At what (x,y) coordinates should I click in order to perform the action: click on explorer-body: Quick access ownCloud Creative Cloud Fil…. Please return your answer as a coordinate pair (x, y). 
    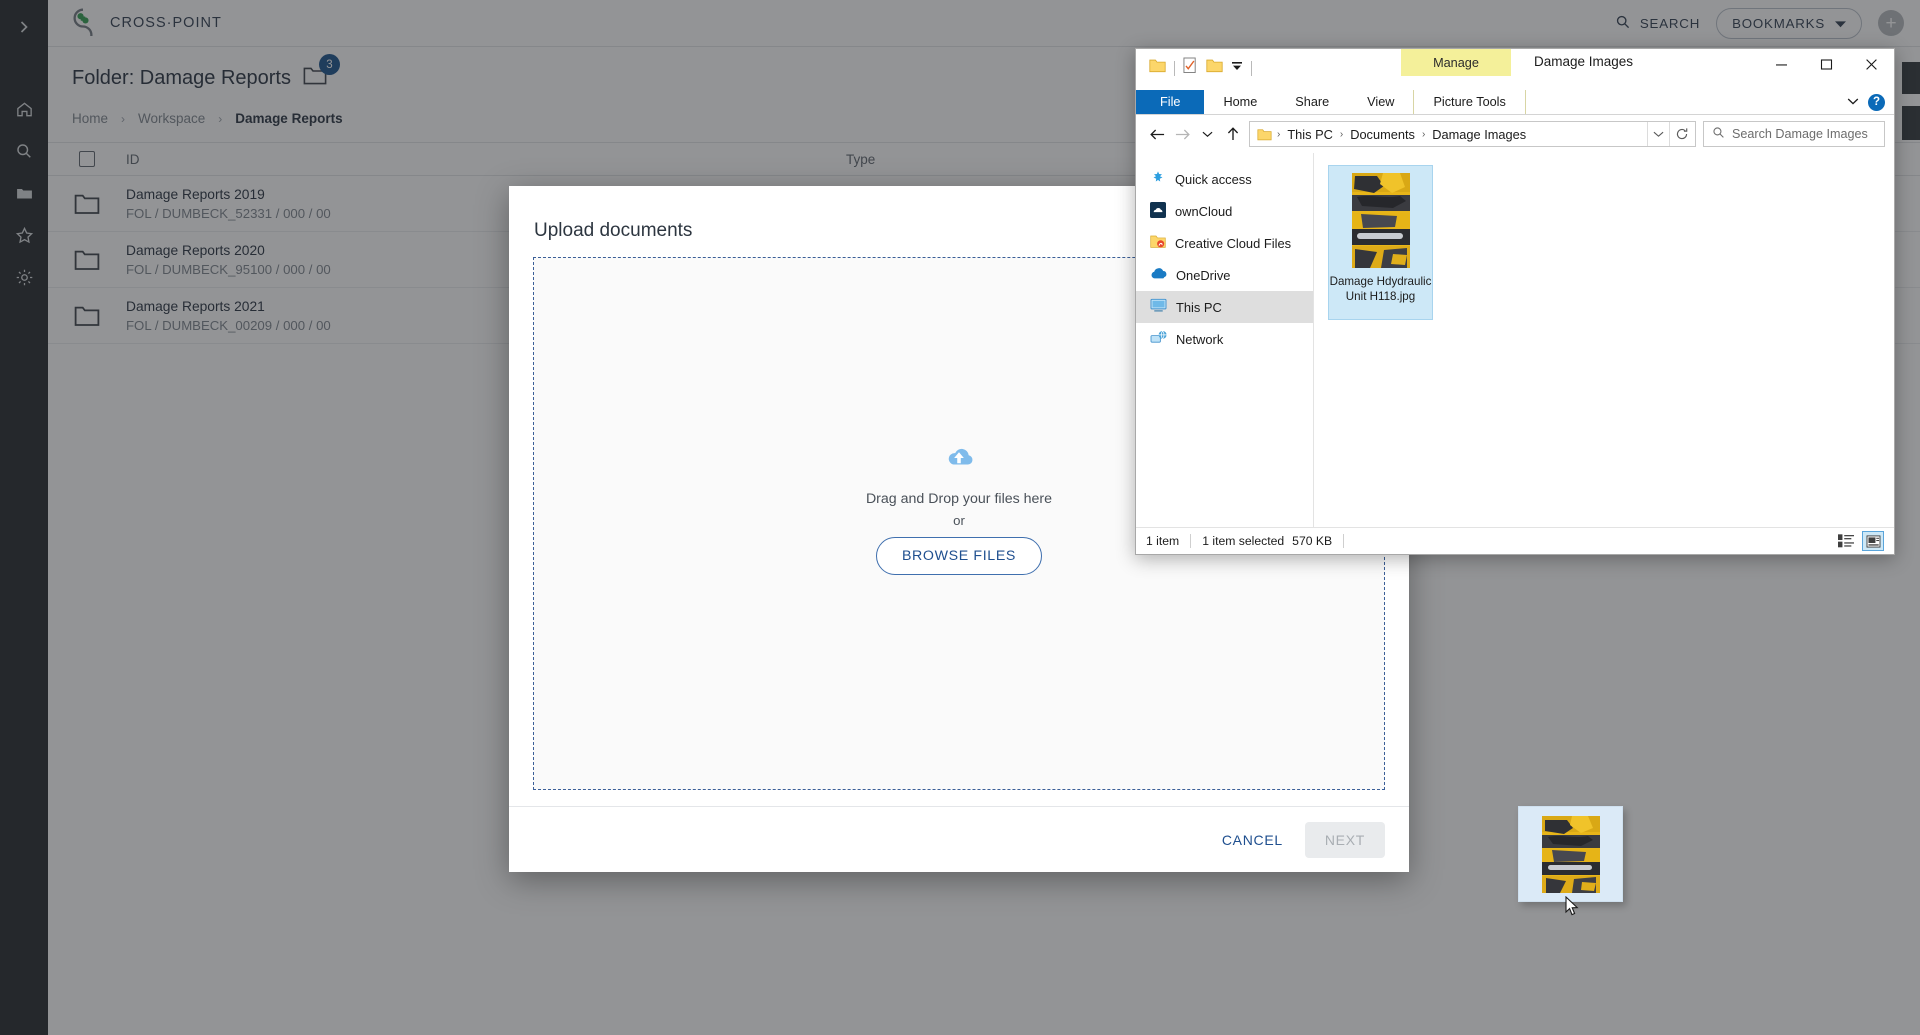
    Looking at the image, I should click on (1515, 340).